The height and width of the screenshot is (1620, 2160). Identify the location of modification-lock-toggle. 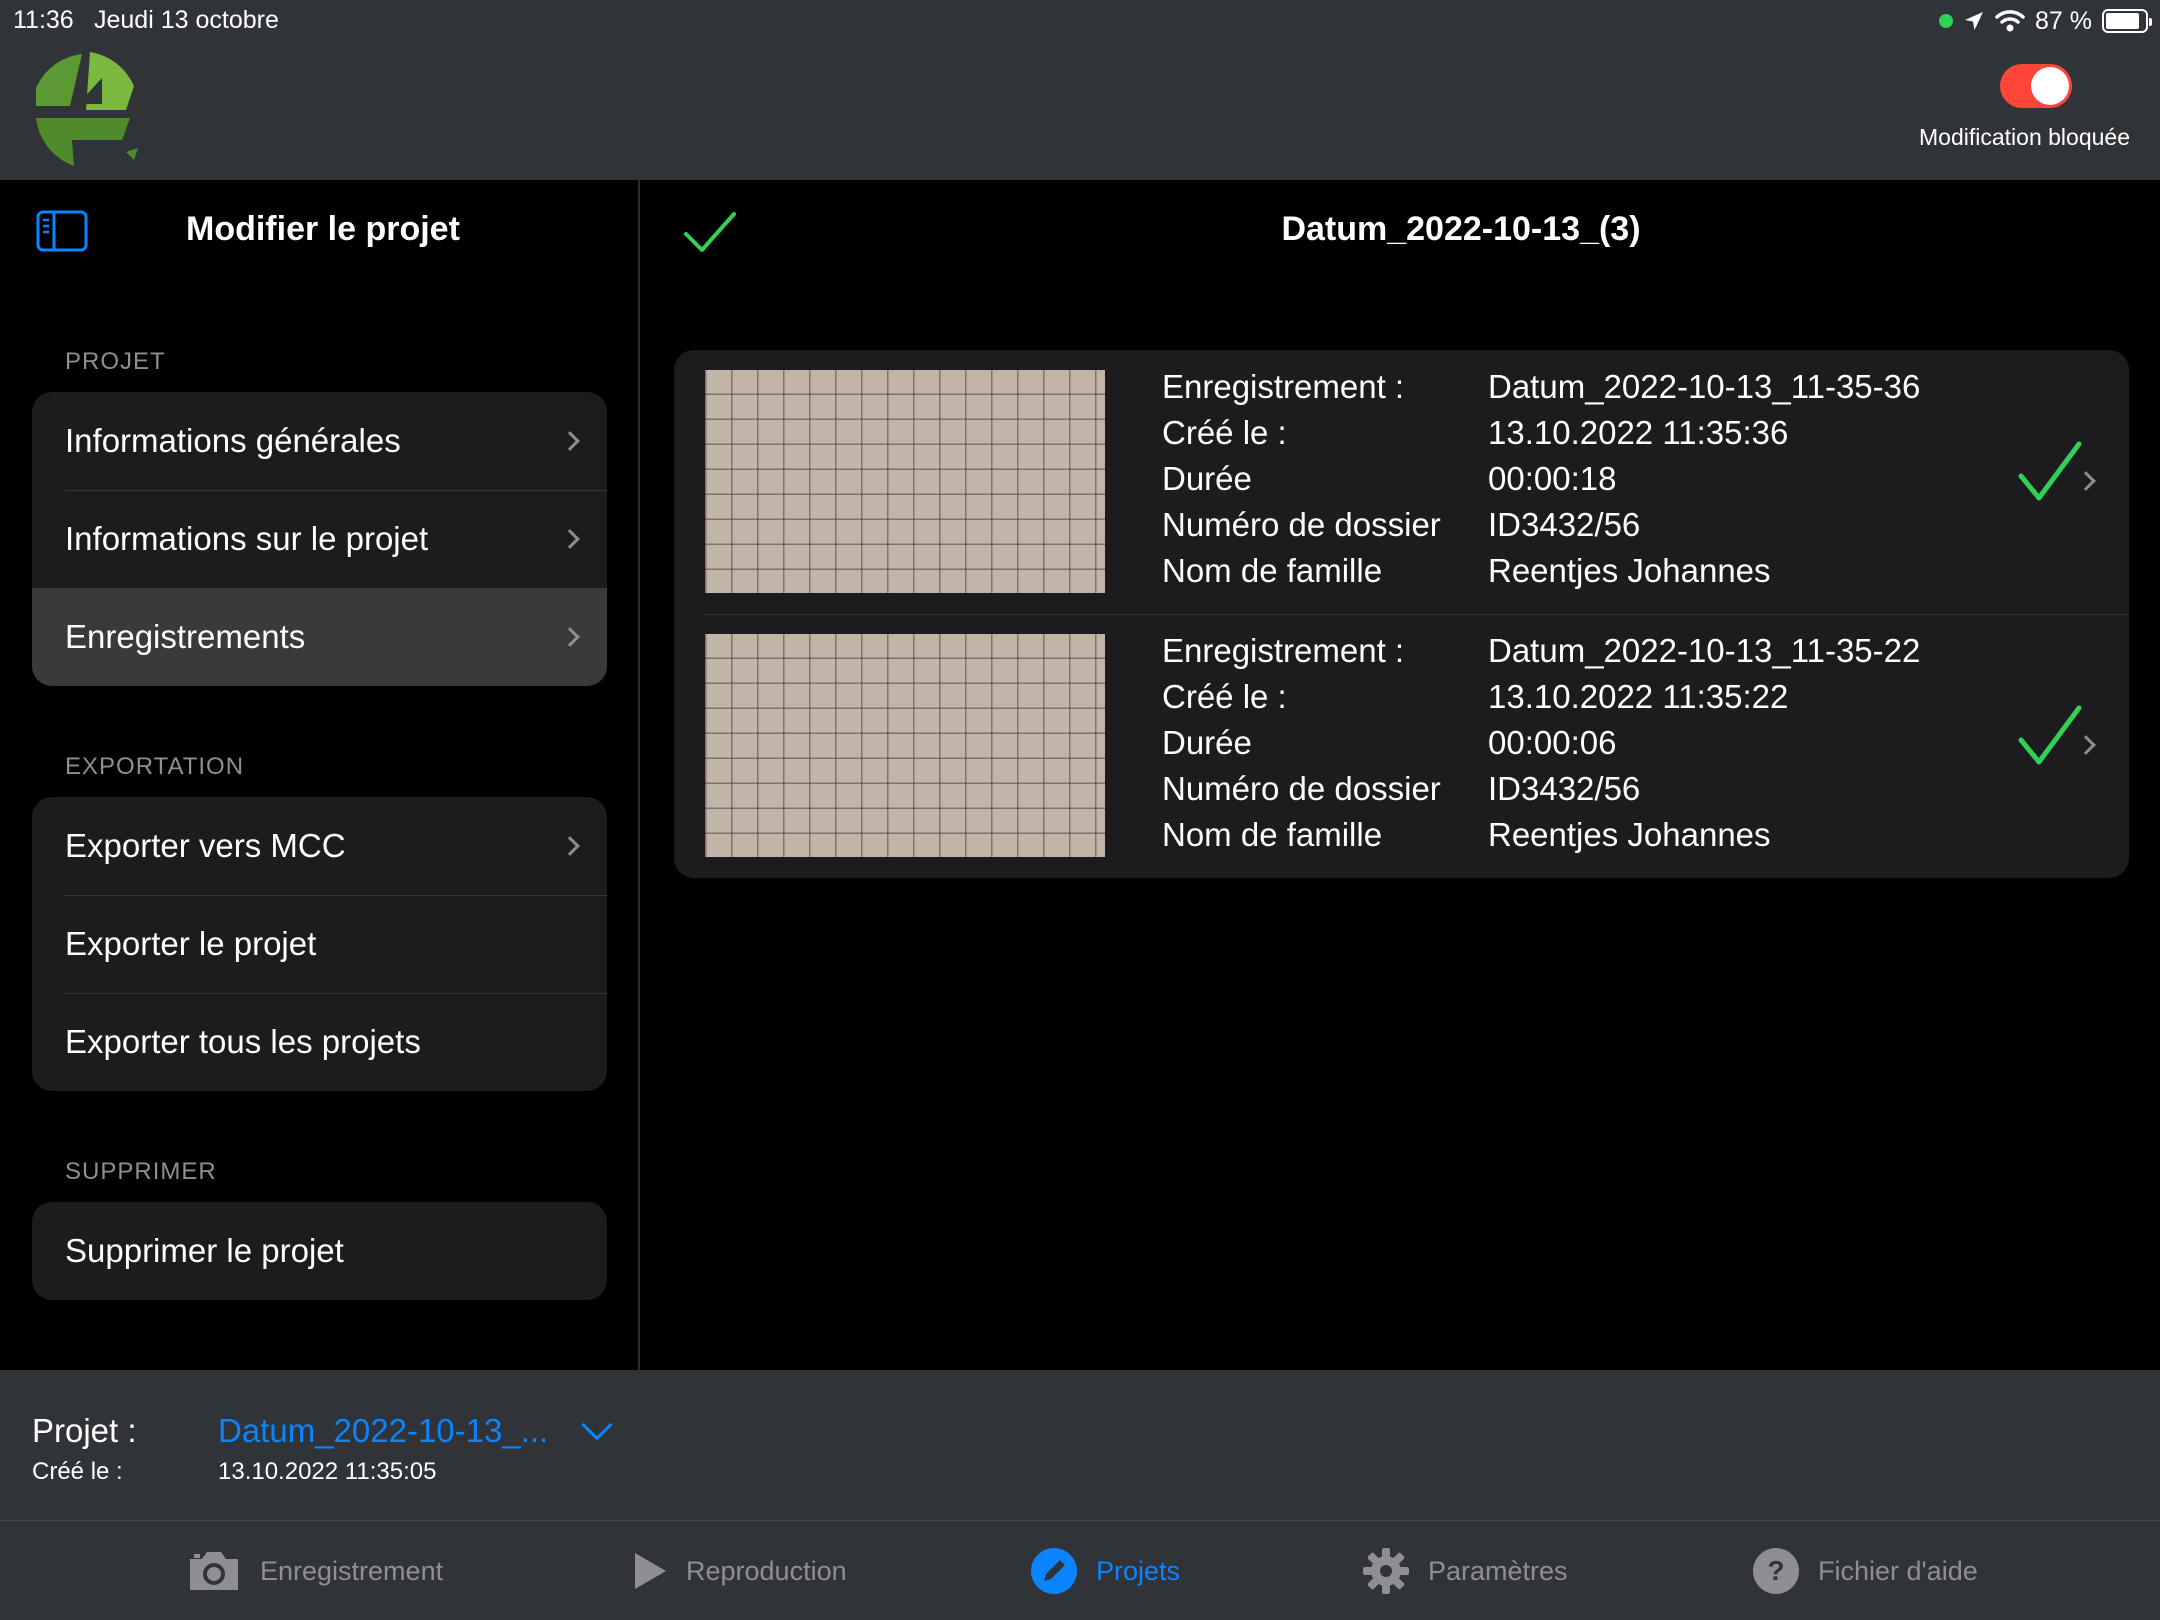
(2036, 86).